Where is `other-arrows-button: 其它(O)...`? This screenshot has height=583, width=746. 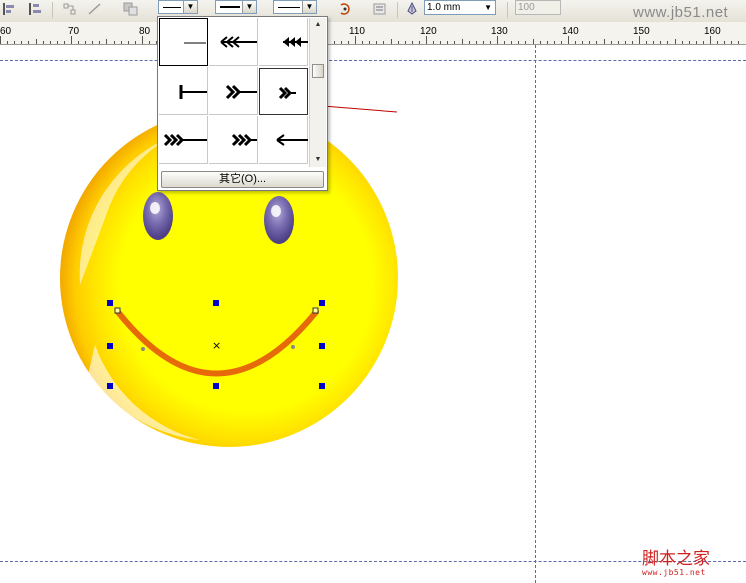 other-arrows-button: 其它(O)... is located at coordinates (242, 179).